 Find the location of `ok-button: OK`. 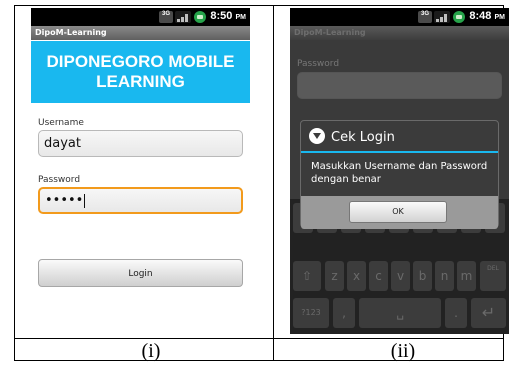

ok-button: OK is located at coordinates (398, 212).